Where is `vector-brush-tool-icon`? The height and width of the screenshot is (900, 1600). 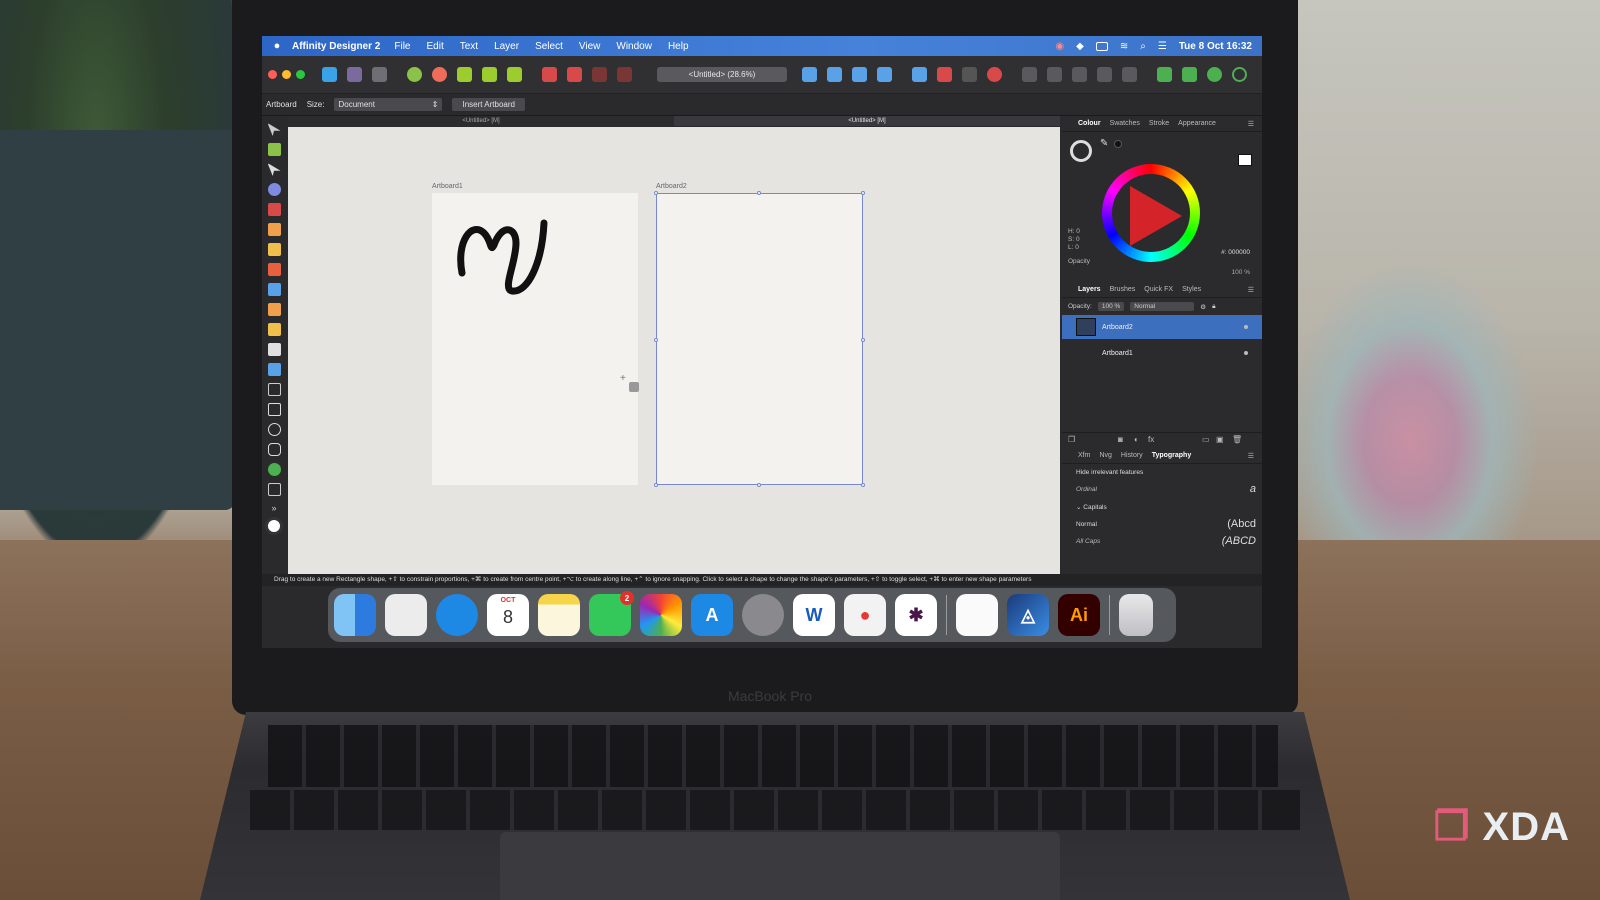 vector-brush-tool-icon is located at coordinates (274, 269).